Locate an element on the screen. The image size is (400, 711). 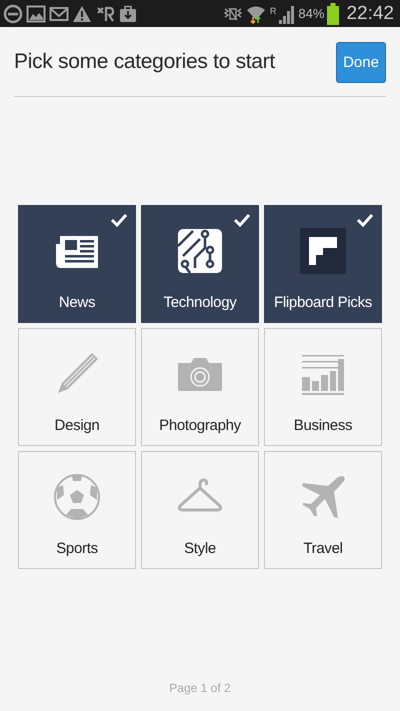
download-icon is located at coordinates (128, 14).